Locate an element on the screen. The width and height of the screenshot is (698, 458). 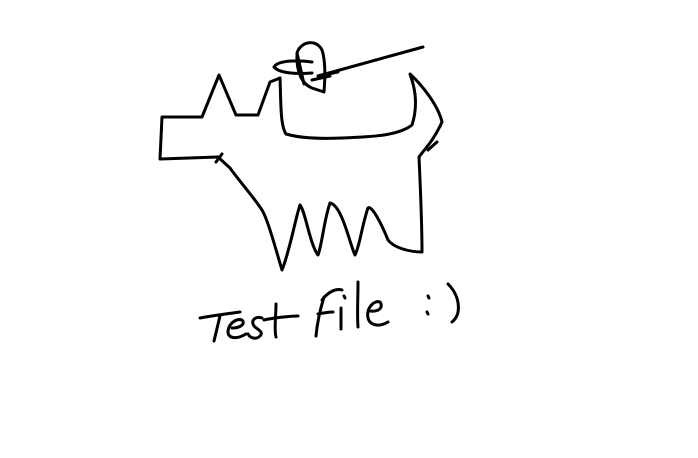
creature-pole is located at coordinates (367, 63).